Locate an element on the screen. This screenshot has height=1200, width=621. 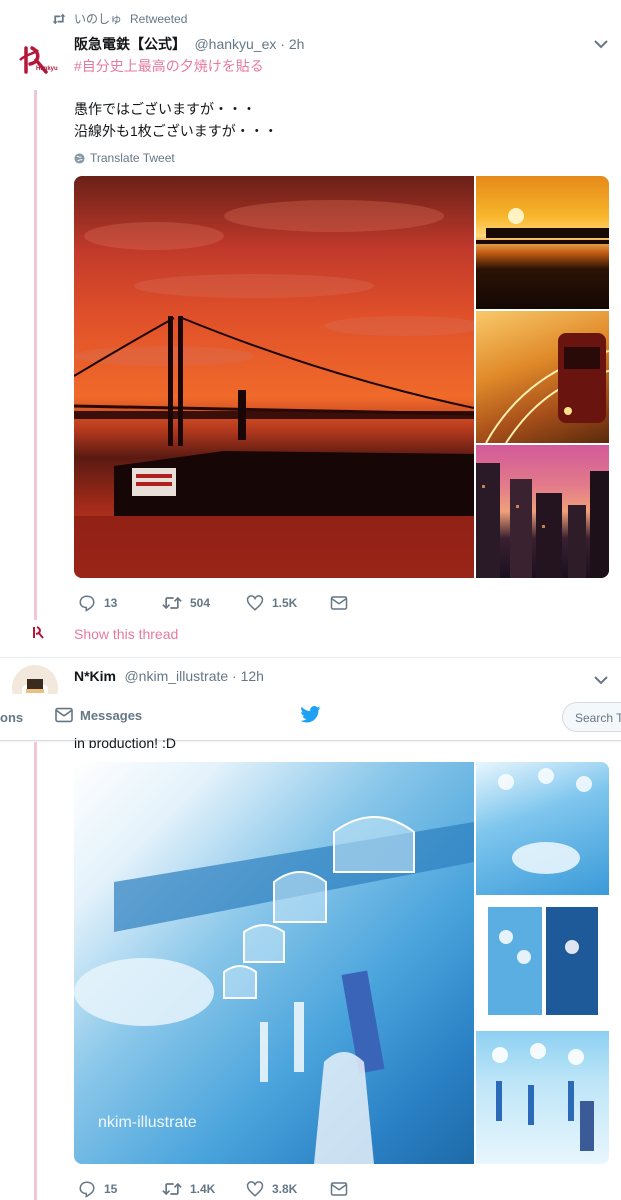
tweet-actions: 15 1.4K 3.8K is located at coordinates (246, 1189).